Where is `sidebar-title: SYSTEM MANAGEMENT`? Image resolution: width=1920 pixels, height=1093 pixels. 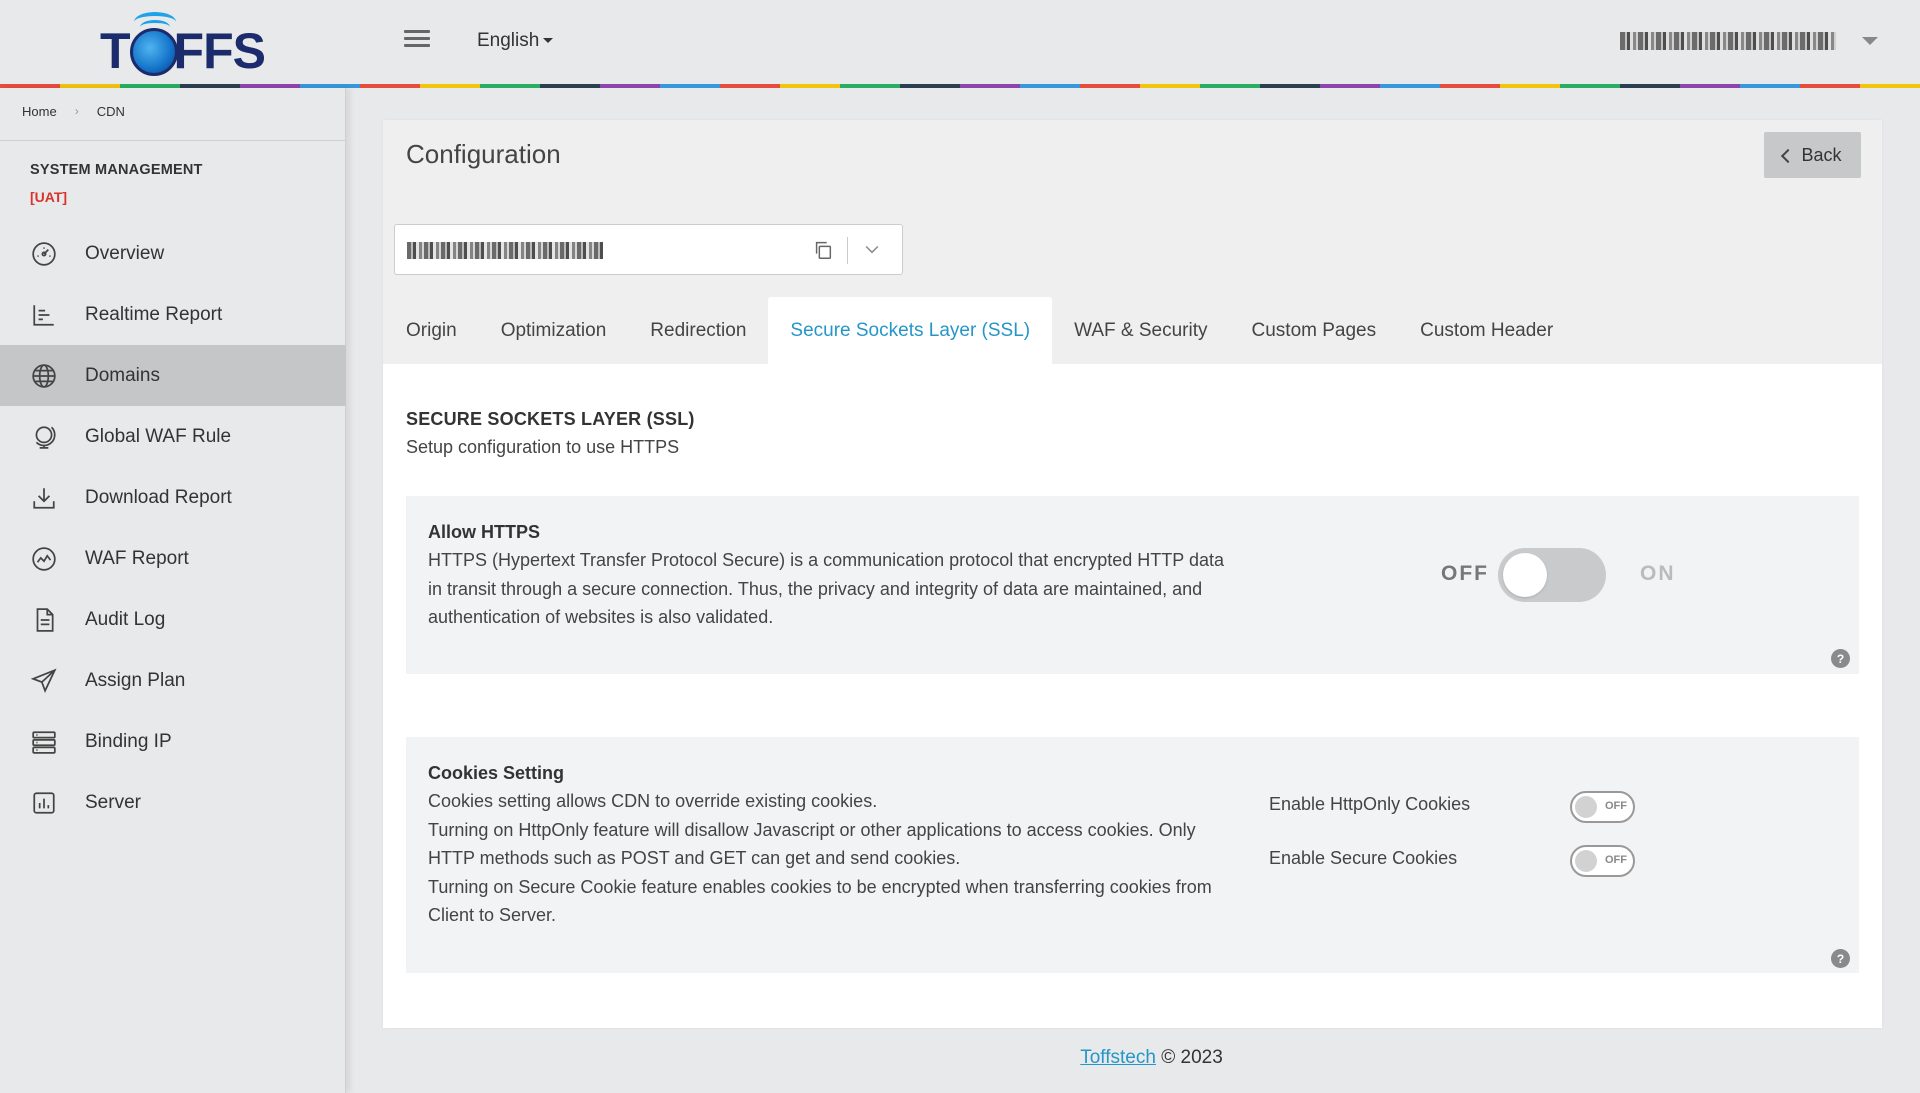 sidebar-title: SYSTEM MANAGEMENT is located at coordinates (116, 170).